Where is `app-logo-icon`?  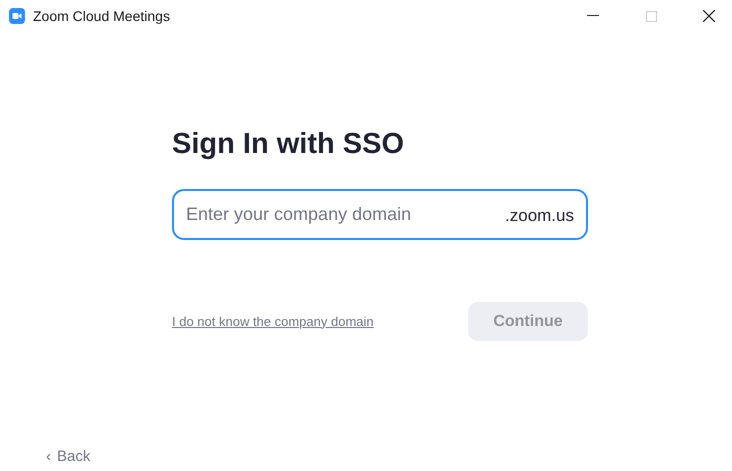
app-logo-icon is located at coordinates (17, 16).